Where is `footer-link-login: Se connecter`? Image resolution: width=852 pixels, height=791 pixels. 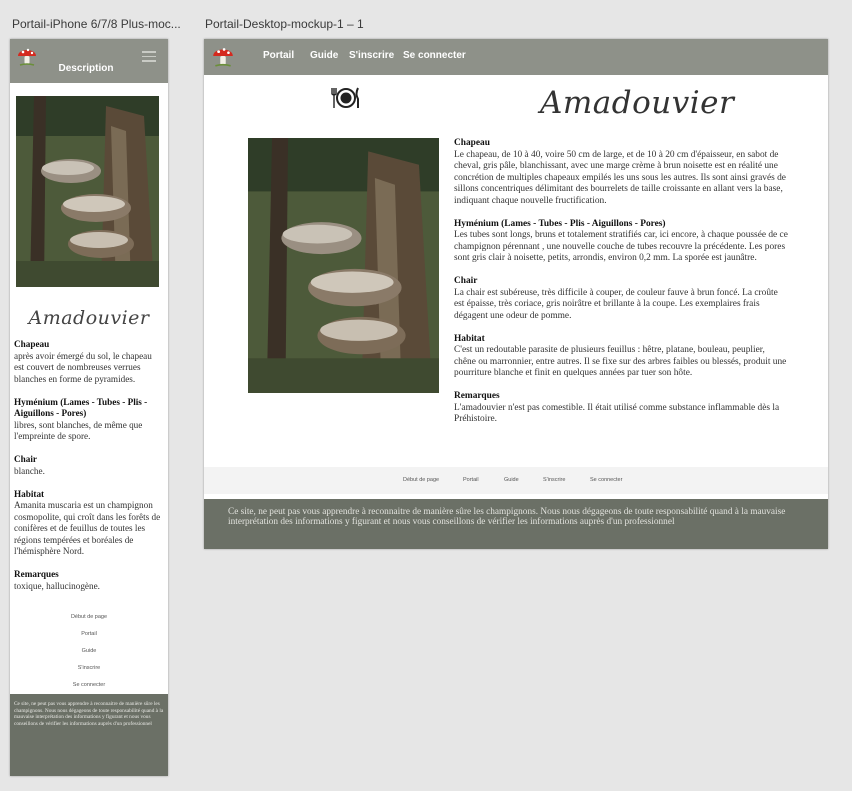 footer-link-login: Se connecter is located at coordinates (606, 480).